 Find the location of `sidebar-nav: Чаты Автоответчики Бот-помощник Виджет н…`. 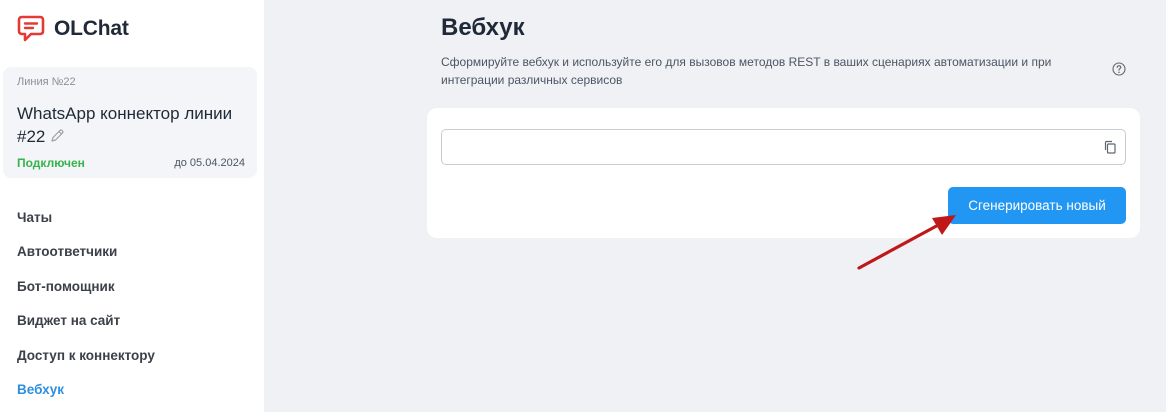

sidebar-nav: Чаты Автоответчики Бот-помощник Виджет н… is located at coordinates (132, 304).